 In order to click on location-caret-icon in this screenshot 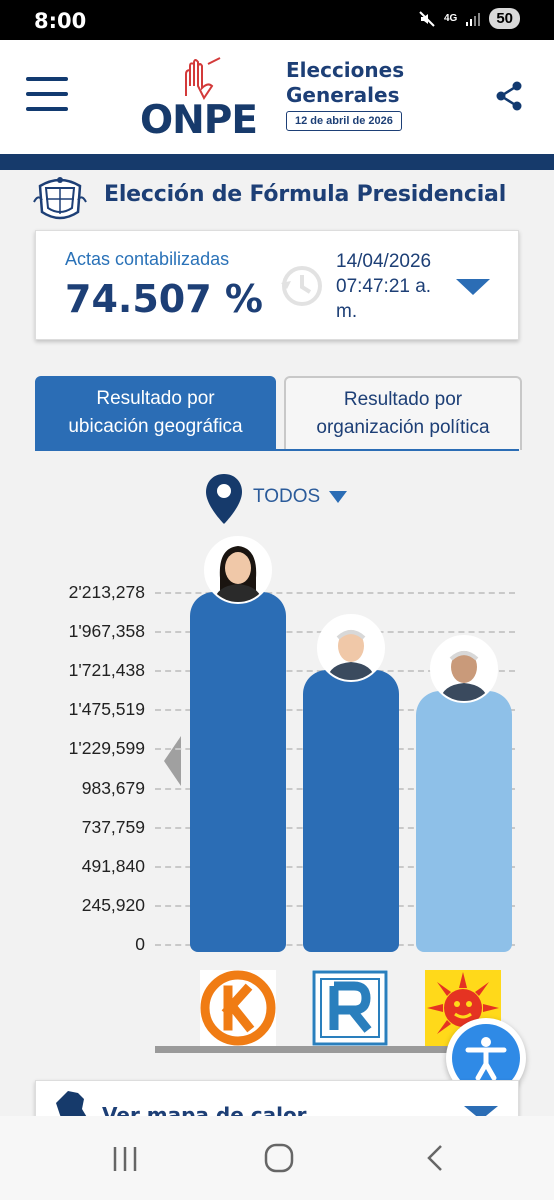, I will do `click(338, 497)`.